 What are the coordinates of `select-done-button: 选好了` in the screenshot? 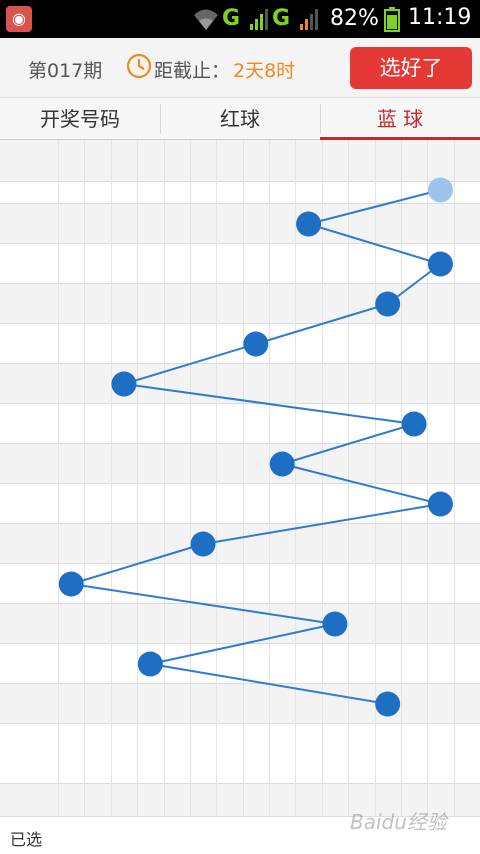 It's located at (411, 68).